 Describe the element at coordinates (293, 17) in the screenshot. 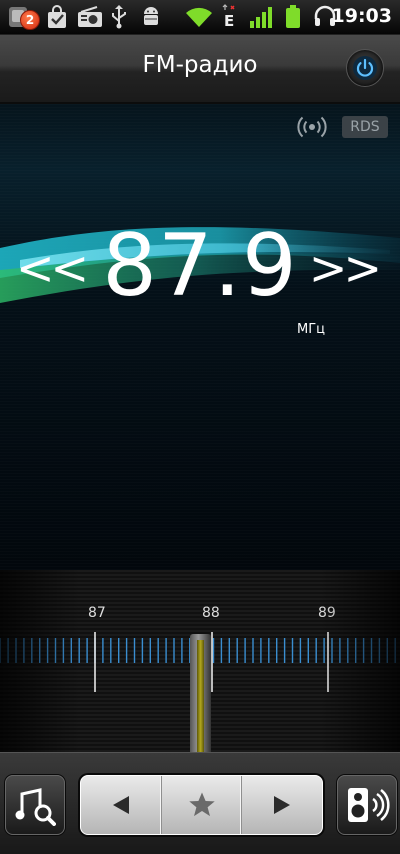

I see `battery-icon` at that location.